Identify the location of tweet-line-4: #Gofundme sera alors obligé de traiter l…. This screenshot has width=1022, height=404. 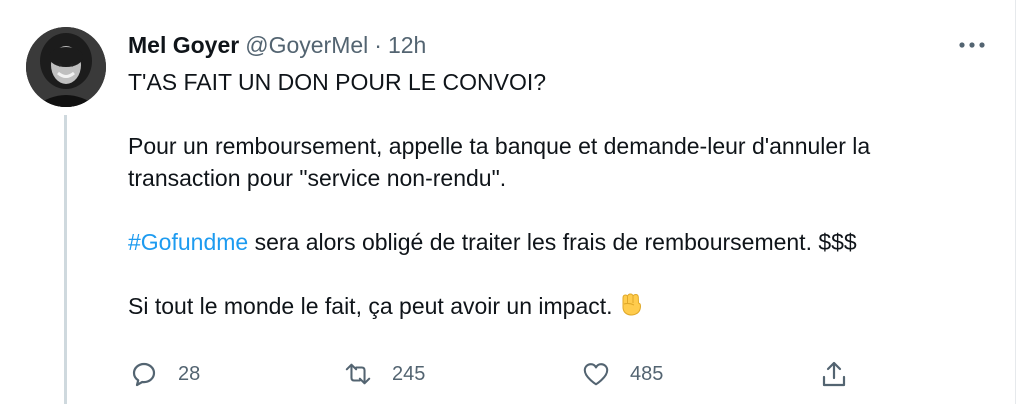
(558, 242).